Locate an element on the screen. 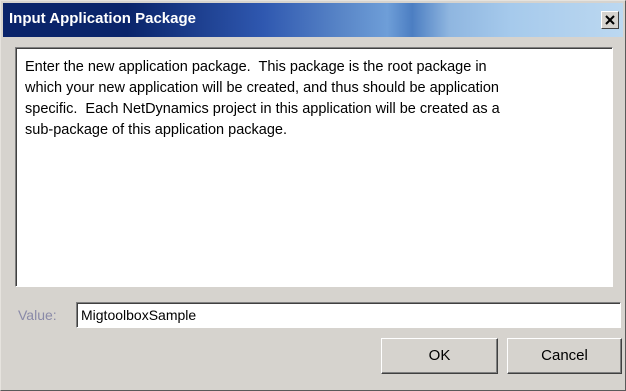  dialog-title: Input Application Package is located at coordinates (102, 18).